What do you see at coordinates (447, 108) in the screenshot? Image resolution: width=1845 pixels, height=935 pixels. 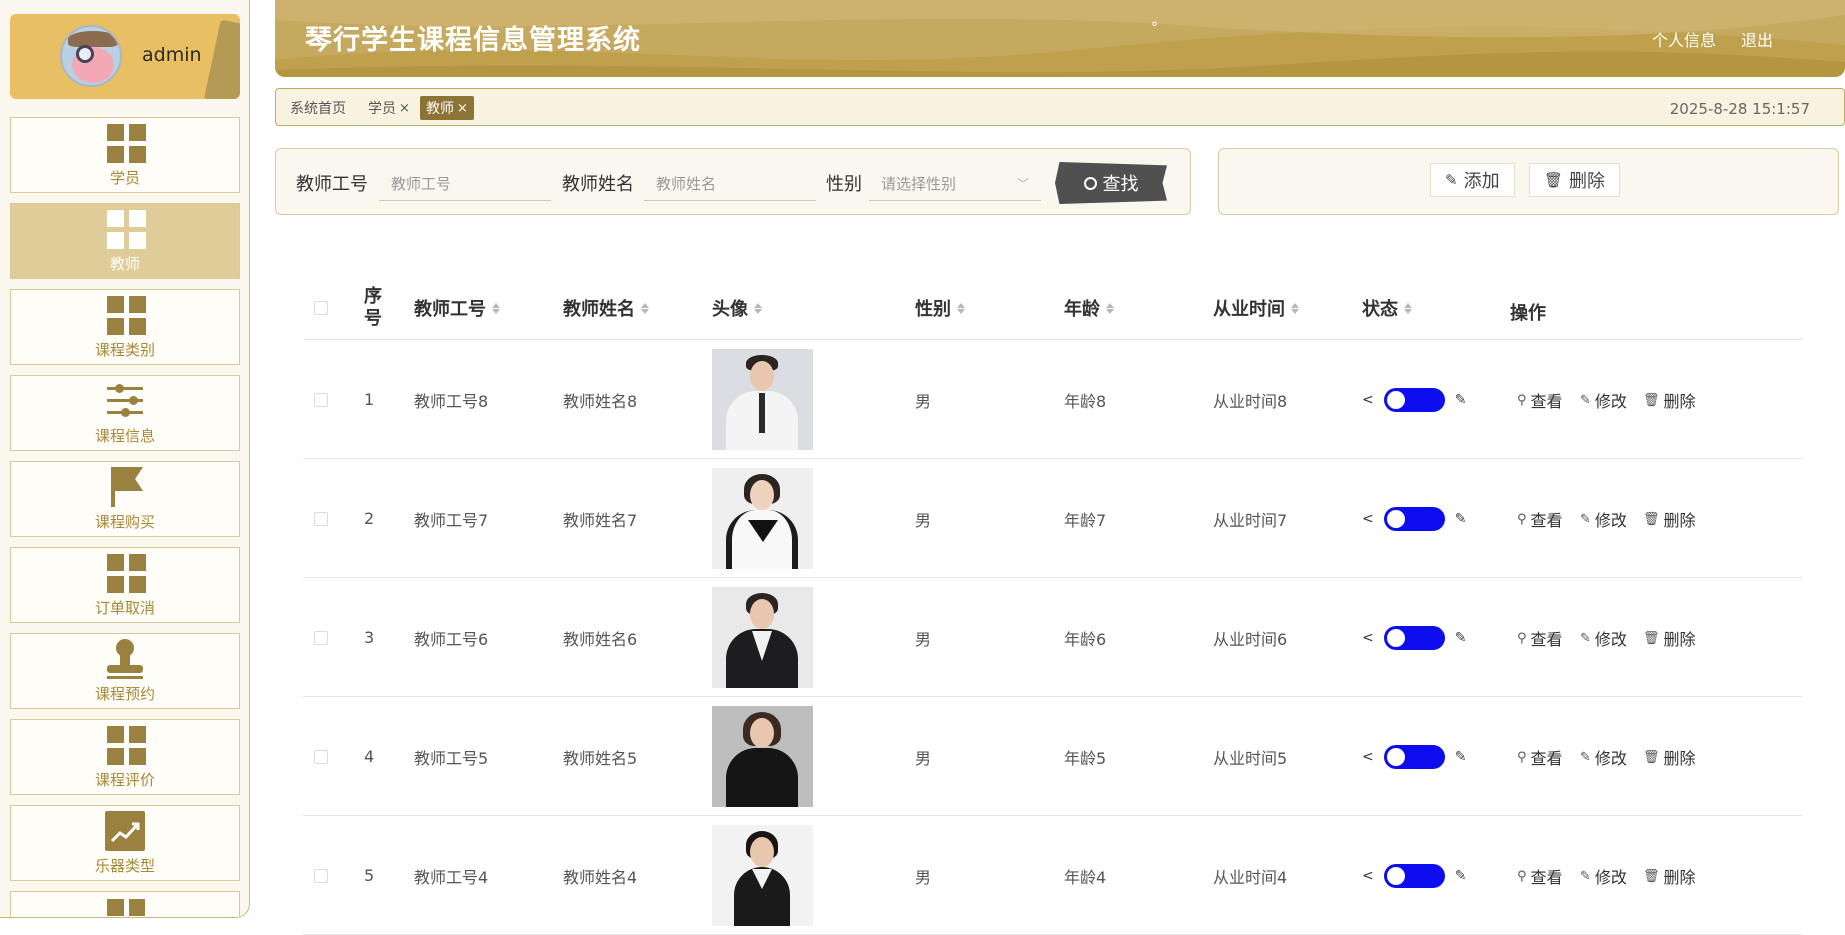 I see `tab-teachers: 教师 ×` at bounding box center [447, 108].